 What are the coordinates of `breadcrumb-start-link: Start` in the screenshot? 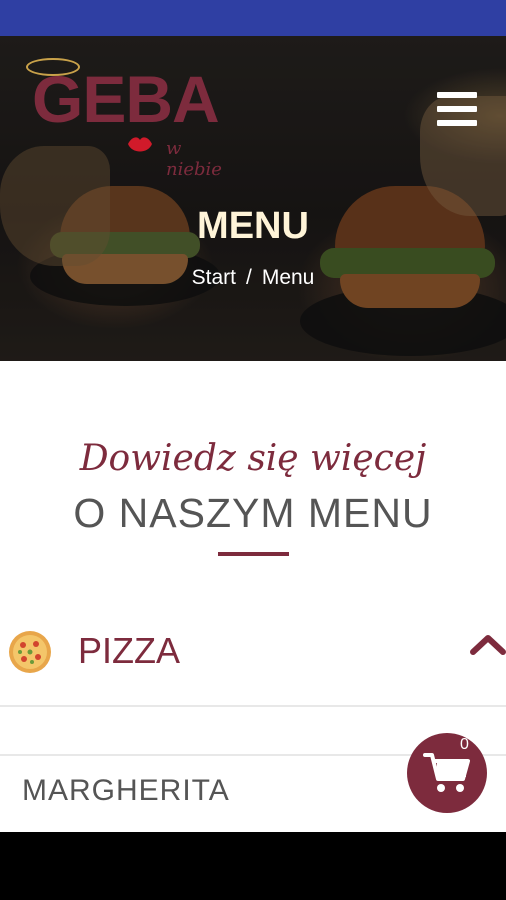 It's located at (214, 277).